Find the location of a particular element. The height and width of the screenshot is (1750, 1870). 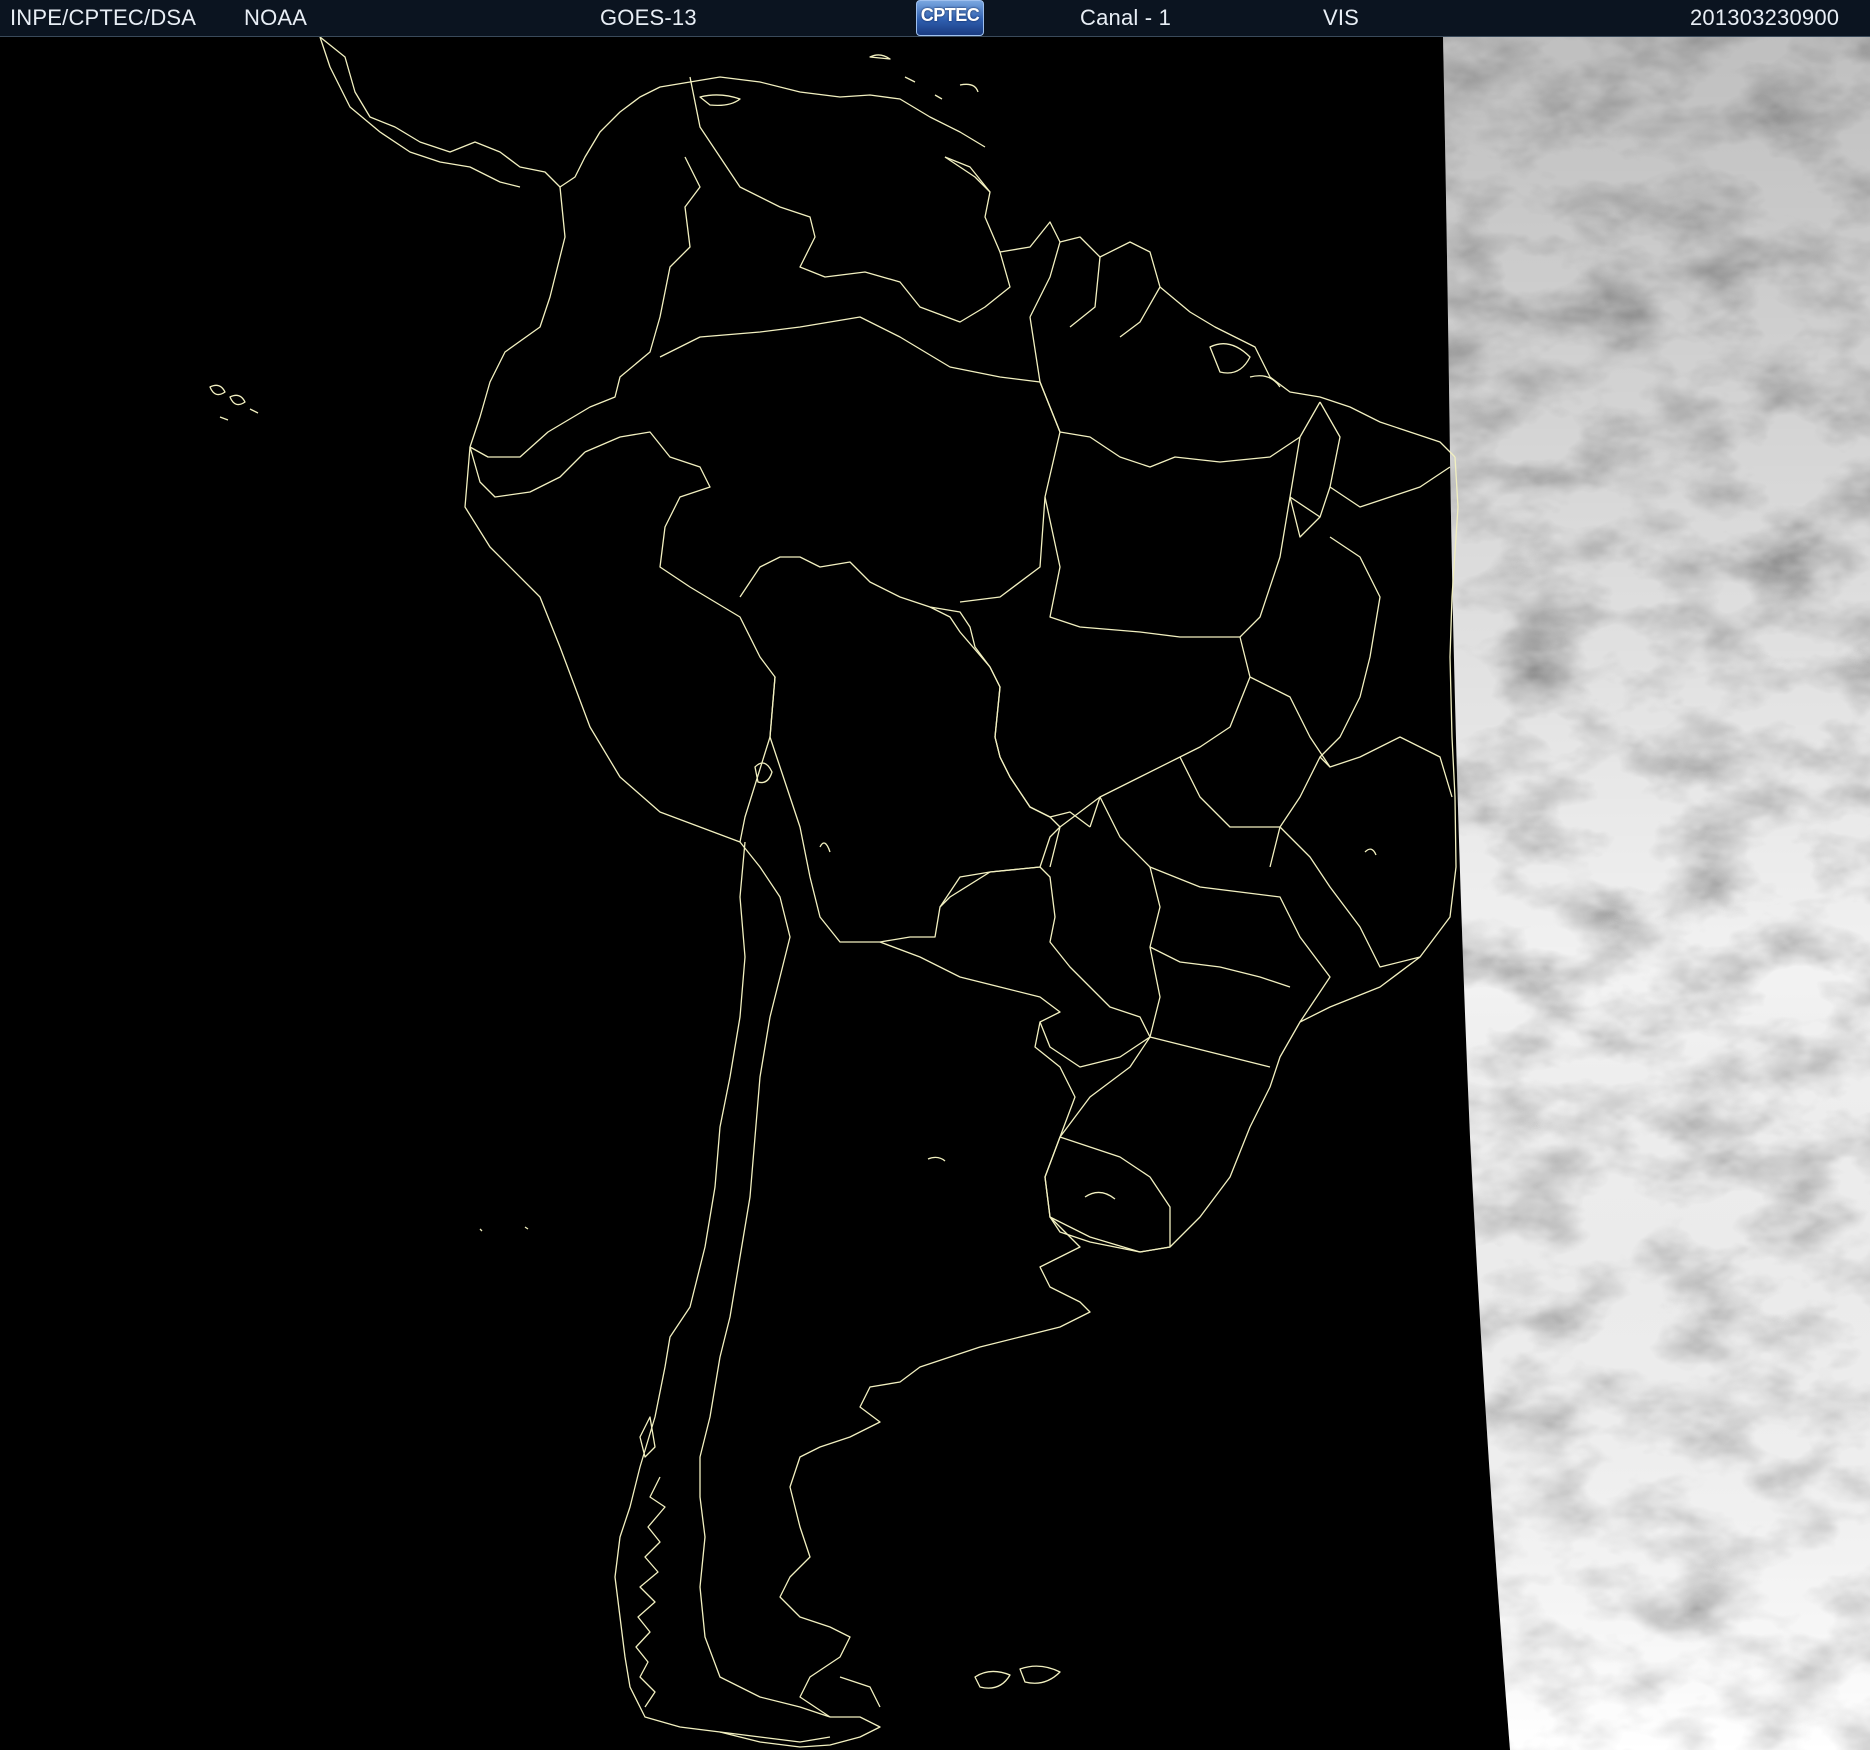

partner-label: NOAA is located at coordinates (276, 17).